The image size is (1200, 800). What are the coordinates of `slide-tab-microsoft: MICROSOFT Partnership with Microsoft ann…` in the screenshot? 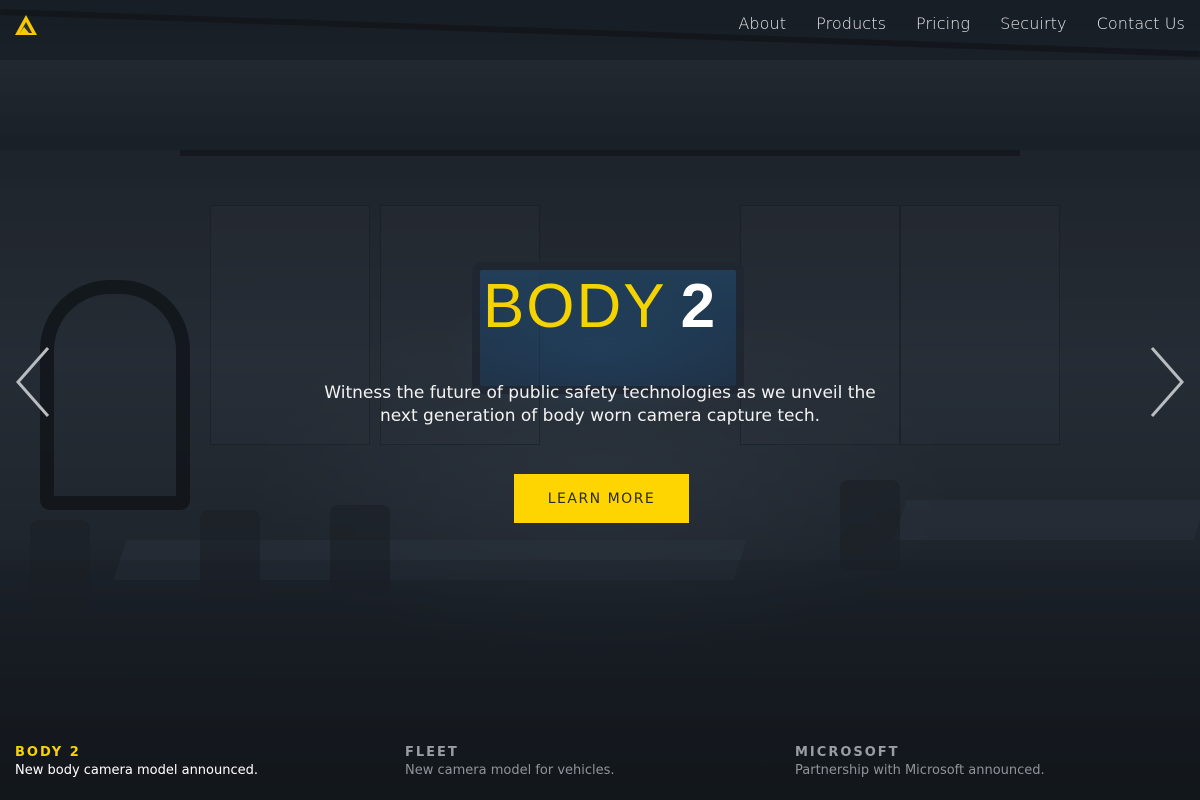 It's located at (975, 761).